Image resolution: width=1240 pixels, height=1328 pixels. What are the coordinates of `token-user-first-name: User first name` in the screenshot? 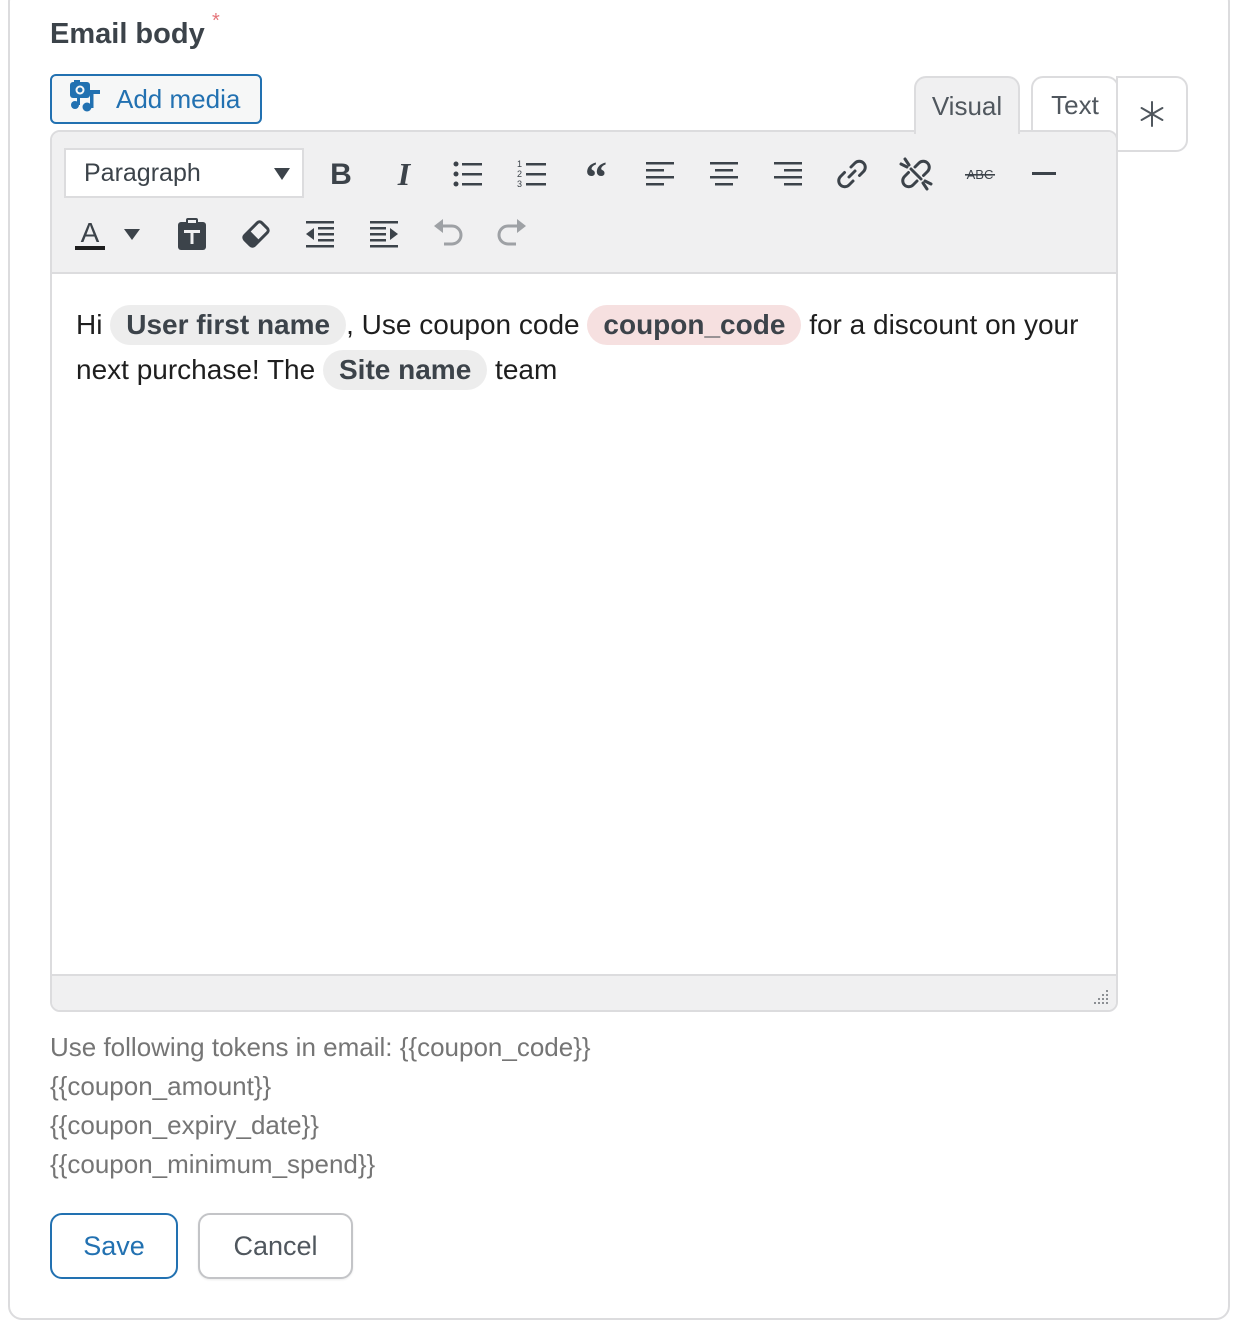 It's located at (228, 325).